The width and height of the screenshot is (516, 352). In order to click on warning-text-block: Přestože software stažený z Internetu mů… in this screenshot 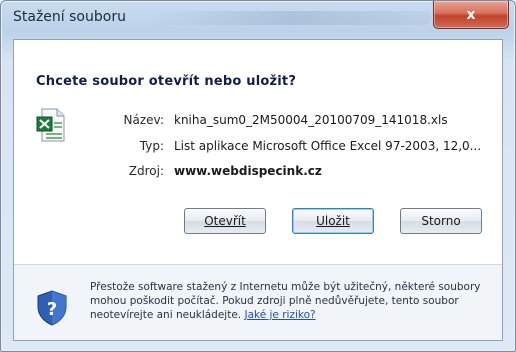, I will do `click(288, 301)`.